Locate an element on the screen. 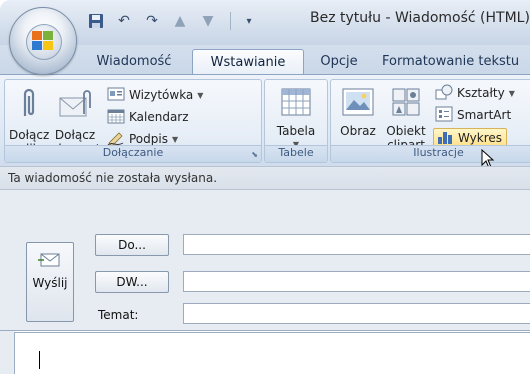  calendar-button: Kalendarz is located at coordinates (148, 117).